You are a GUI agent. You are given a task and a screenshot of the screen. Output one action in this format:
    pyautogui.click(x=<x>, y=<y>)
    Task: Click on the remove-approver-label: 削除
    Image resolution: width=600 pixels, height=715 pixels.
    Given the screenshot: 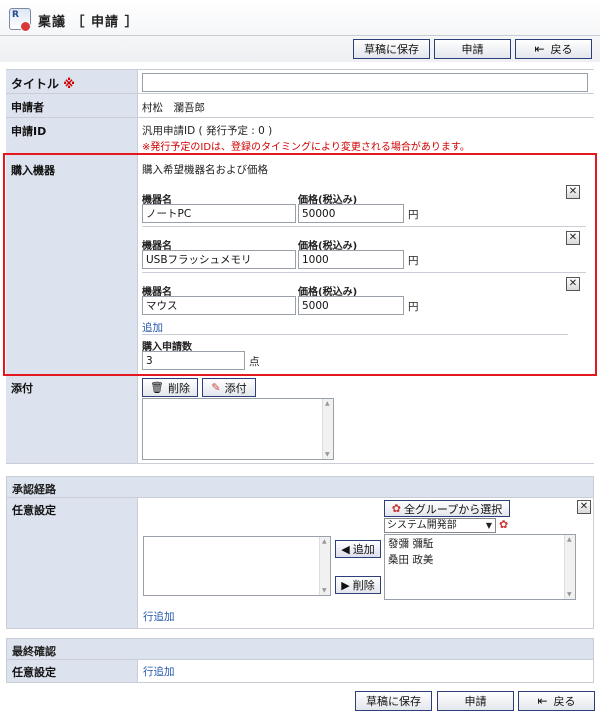 What is the action you would take?
    pyautogui.click(x=363, y=585)
    